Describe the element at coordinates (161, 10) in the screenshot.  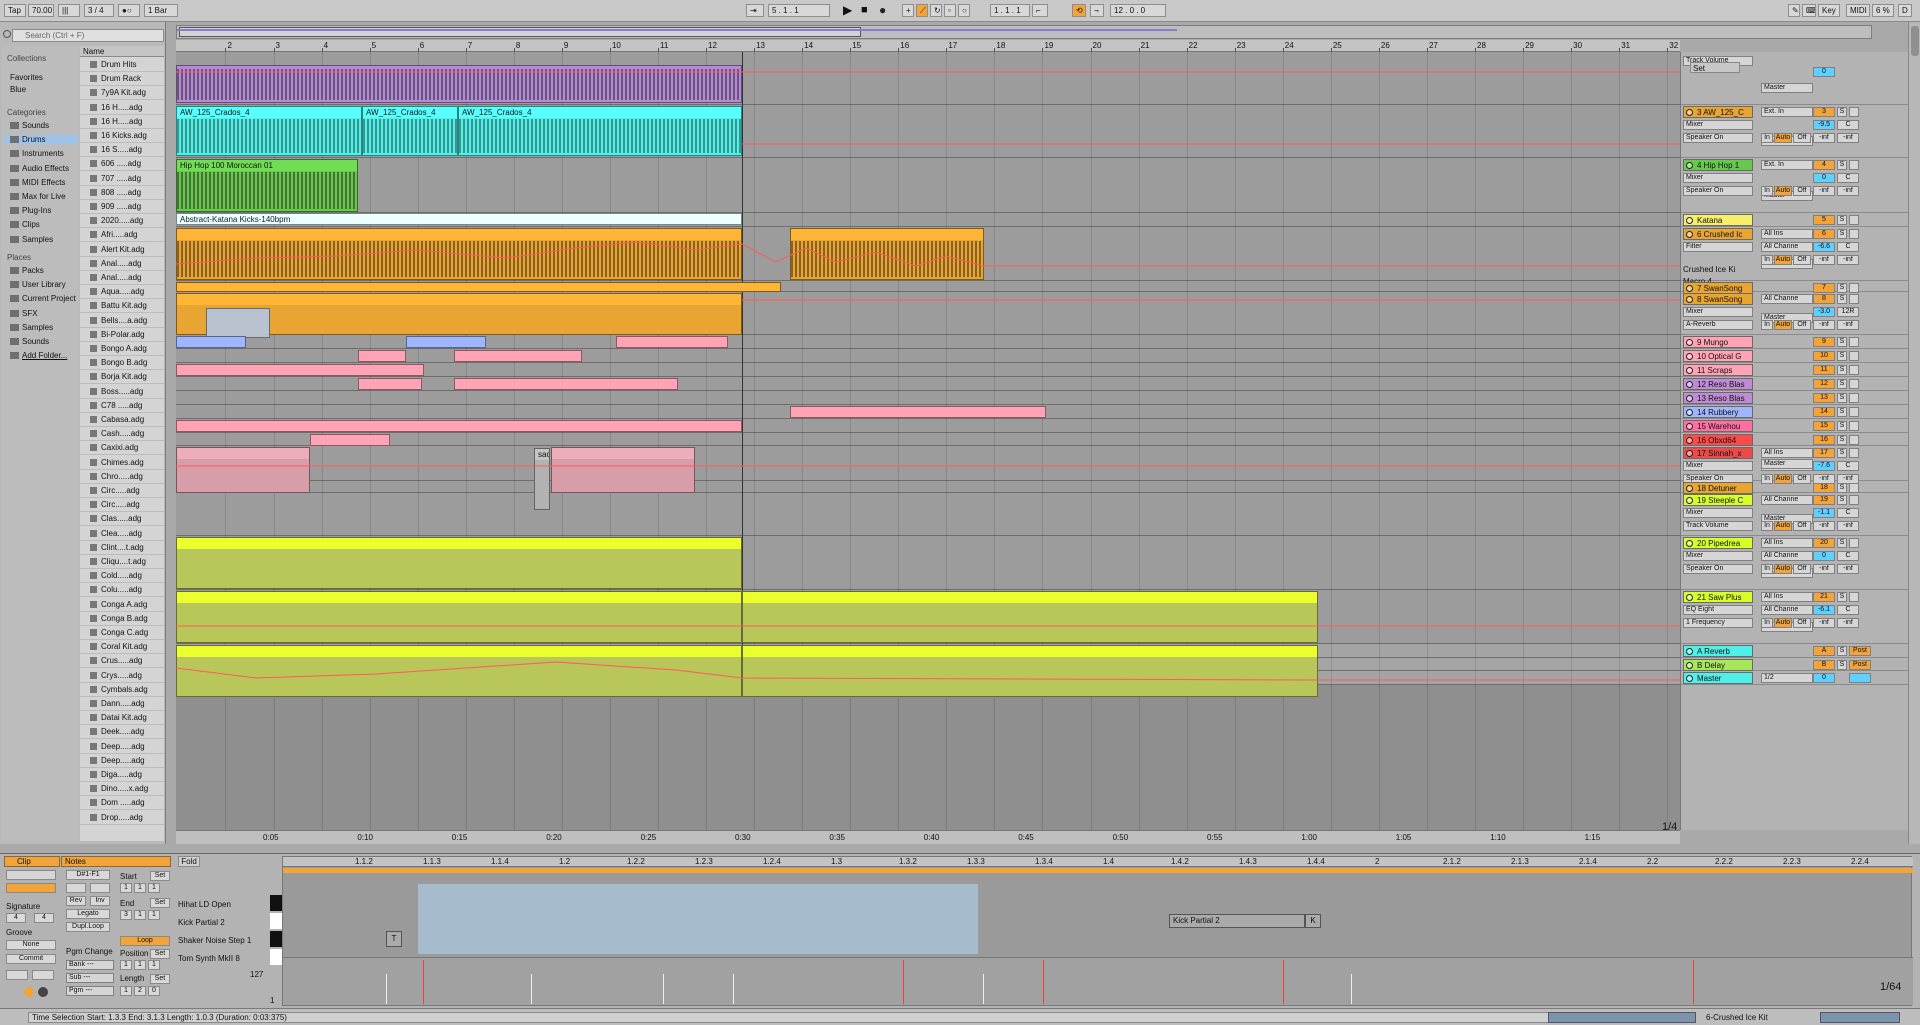
I see `quantize-dropdown: 1 Bar` at that location.